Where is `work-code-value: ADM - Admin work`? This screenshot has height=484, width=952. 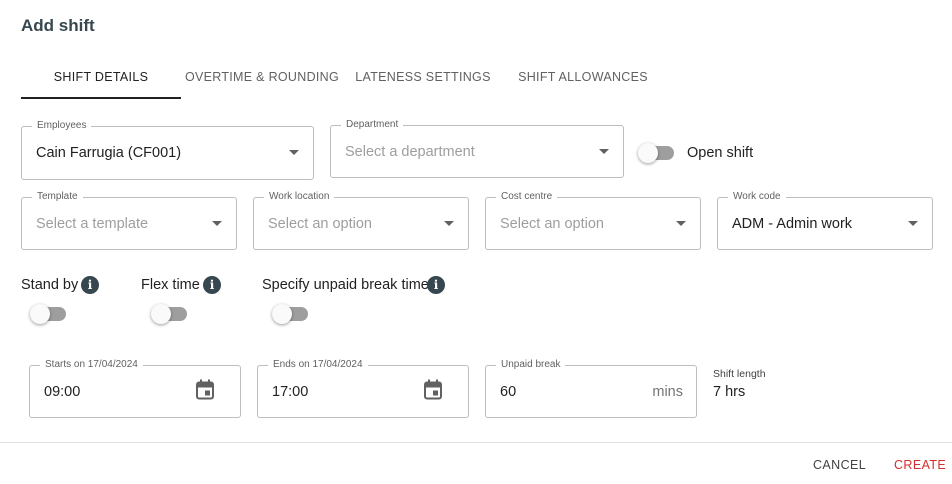 work-code-value: ADM - Admin work is located at coordinates (792, 223).